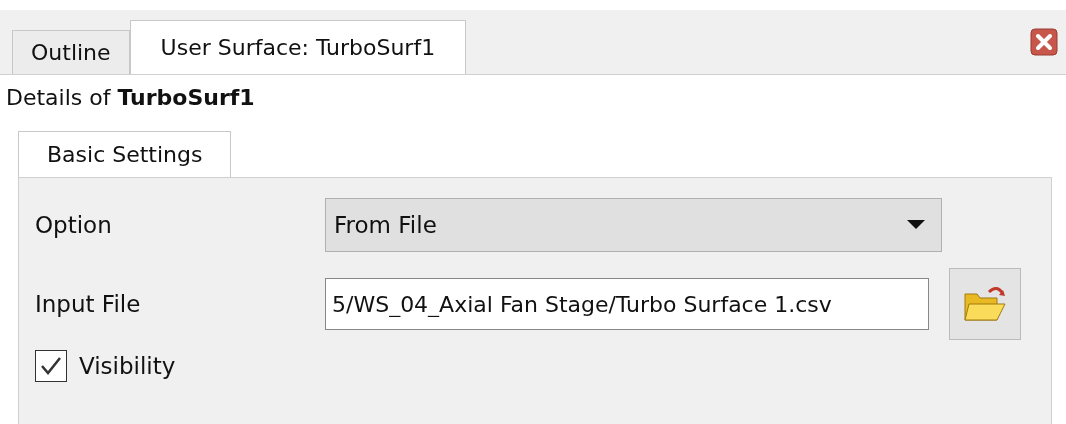  Describe the element at coordinates (298, 47) in the screenshot. I see `tab: User Surface: TurboSurf1` at that location.